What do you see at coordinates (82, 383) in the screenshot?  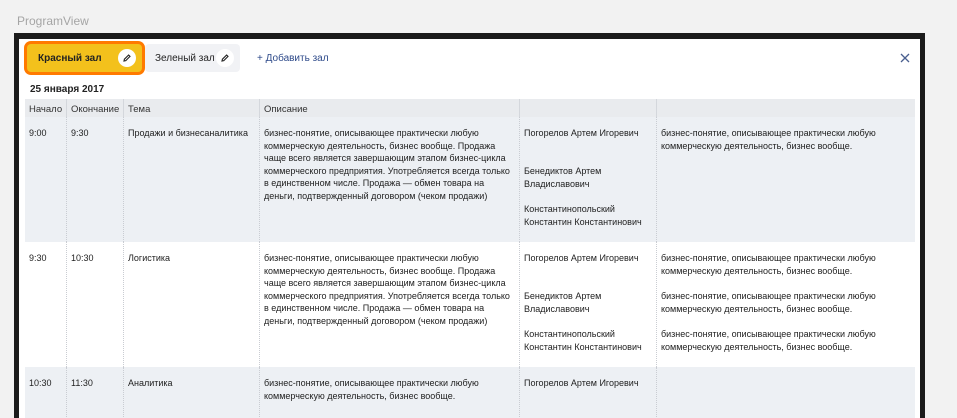 I see `end-time: 11:30` at bounding box center [82, 383].